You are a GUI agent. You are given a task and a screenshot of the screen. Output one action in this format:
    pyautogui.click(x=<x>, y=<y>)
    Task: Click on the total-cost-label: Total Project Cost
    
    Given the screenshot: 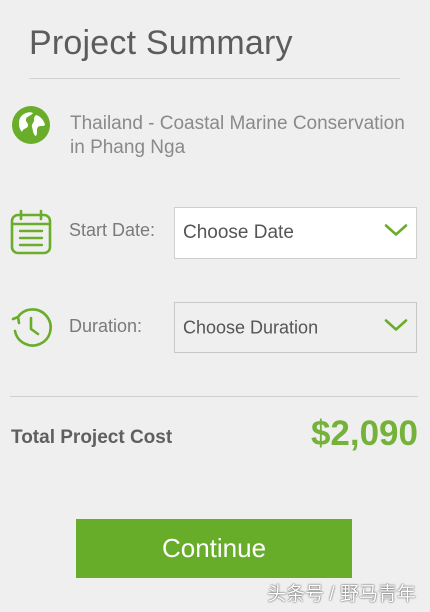 What is the action you would take?
    pyautogui.click(x=92, y=437)
    